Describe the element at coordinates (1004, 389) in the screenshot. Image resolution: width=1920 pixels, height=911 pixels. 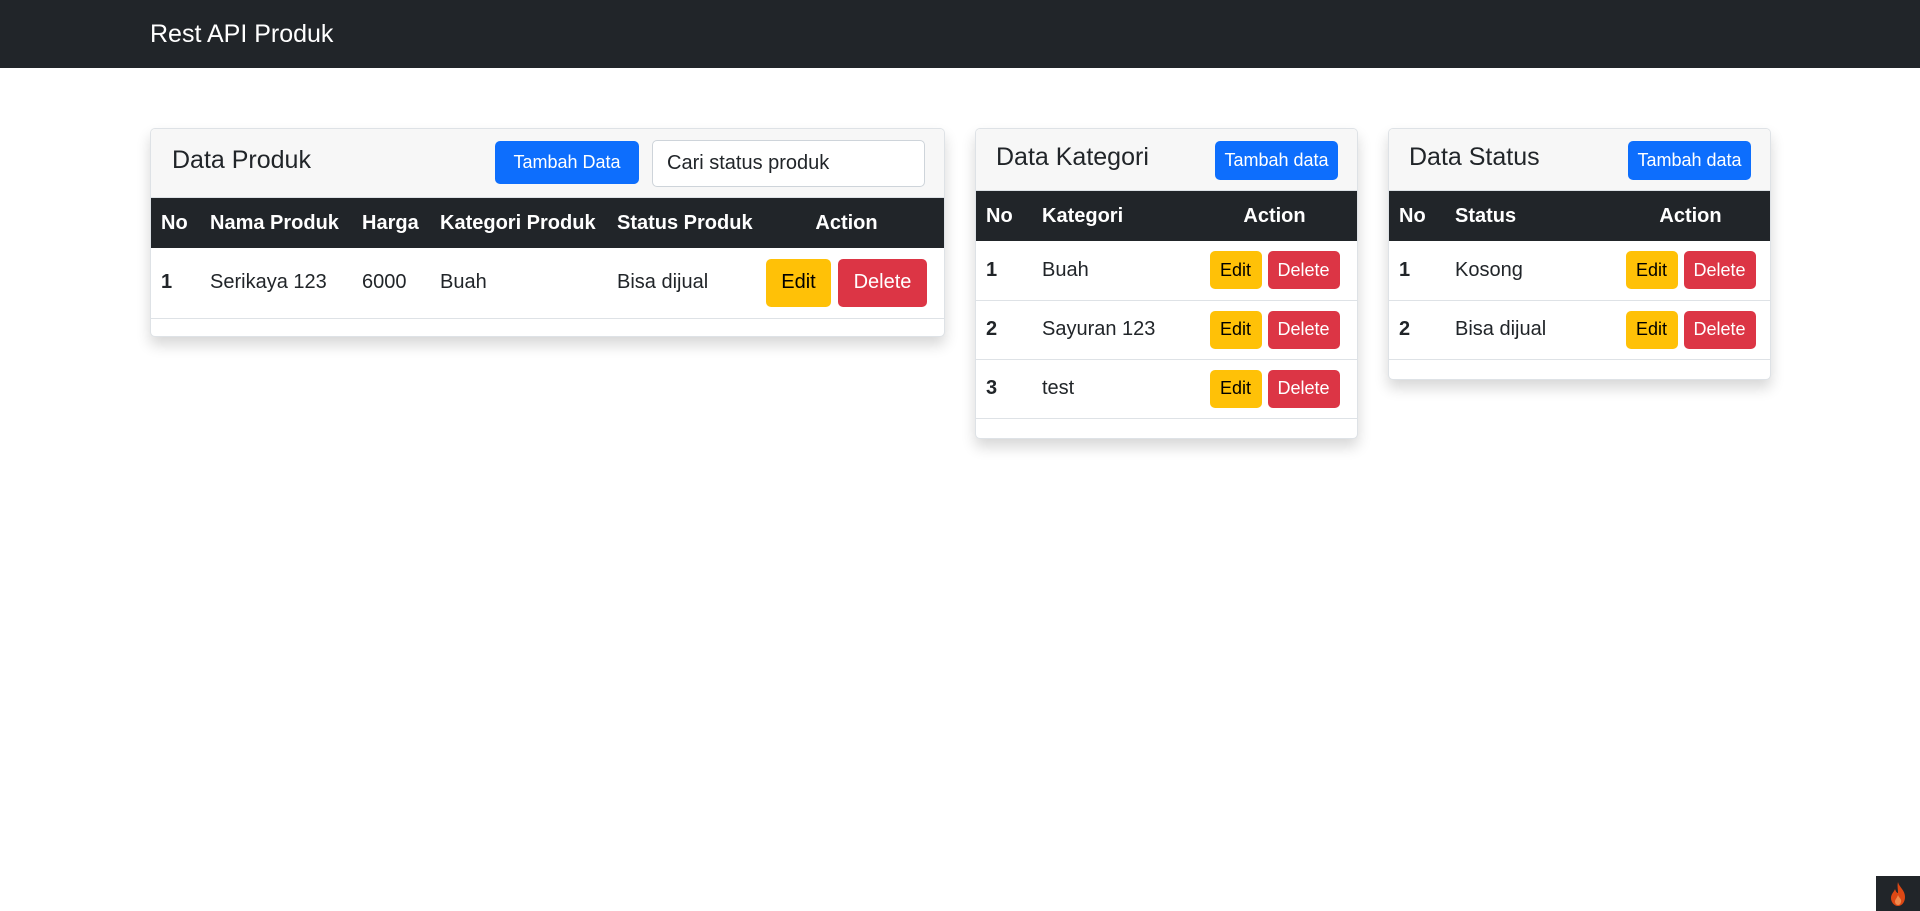
I see `row-no: 3` at that location.